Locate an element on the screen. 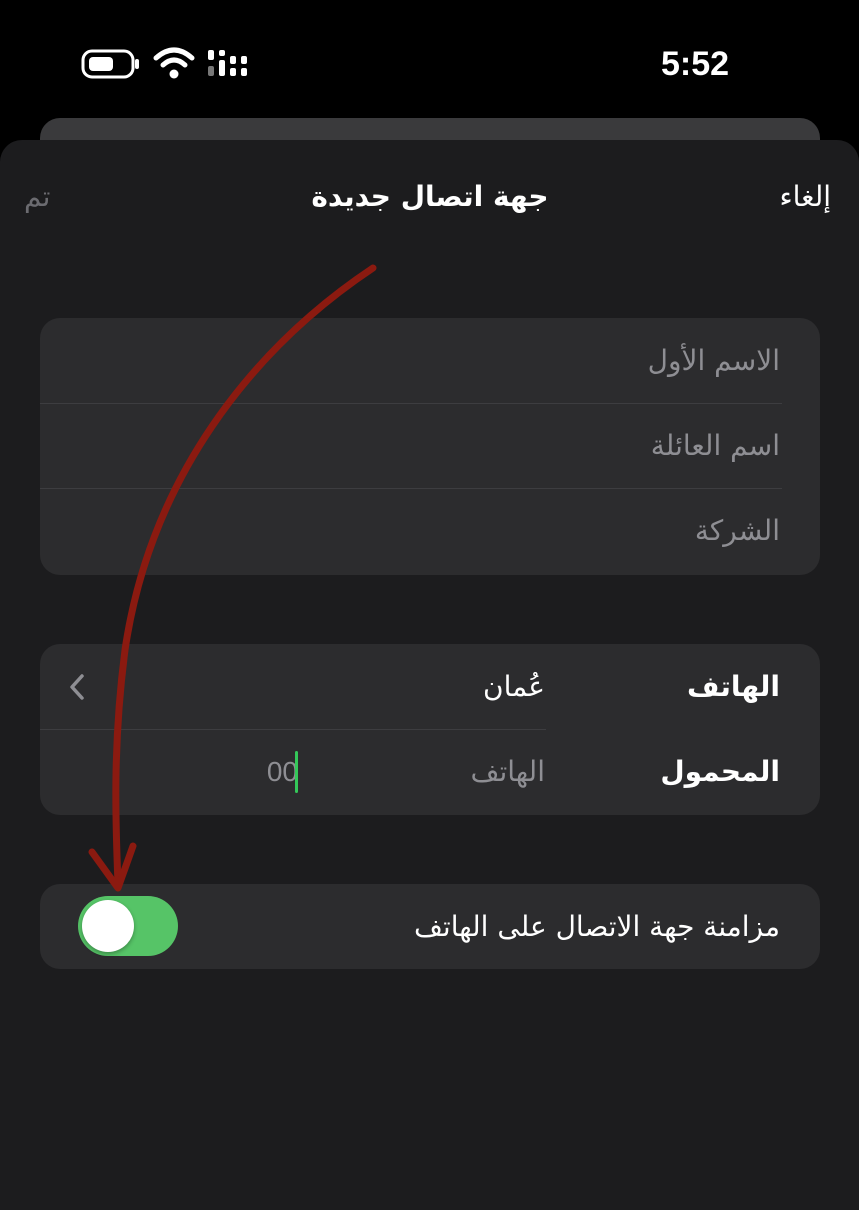 Image resolution: width=859 pixels, height=1210 pixels. last-name-field: اسم العائلة is located at coordinates (430, 445).